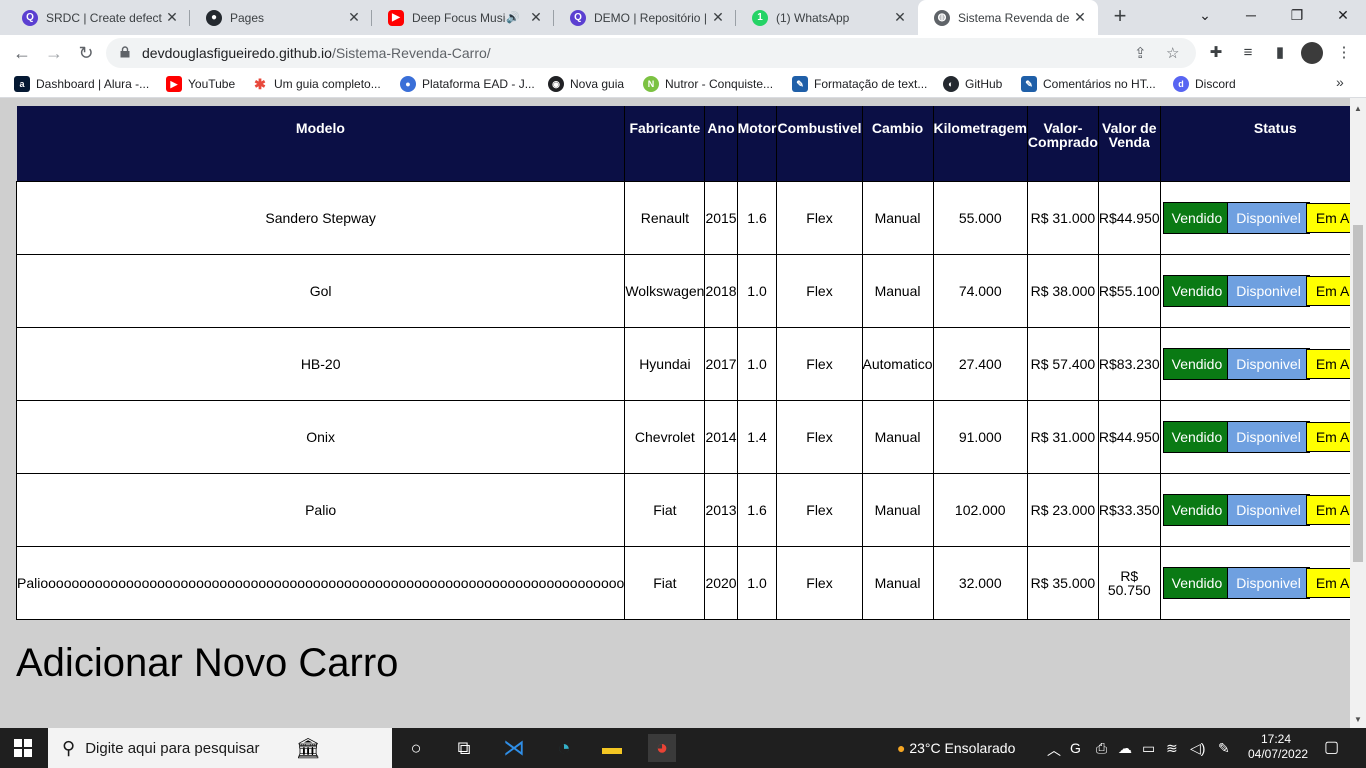  Describe the element at coordinates (1148, 748) in the screenshot. I see `battery-icon: ▭` at that location.